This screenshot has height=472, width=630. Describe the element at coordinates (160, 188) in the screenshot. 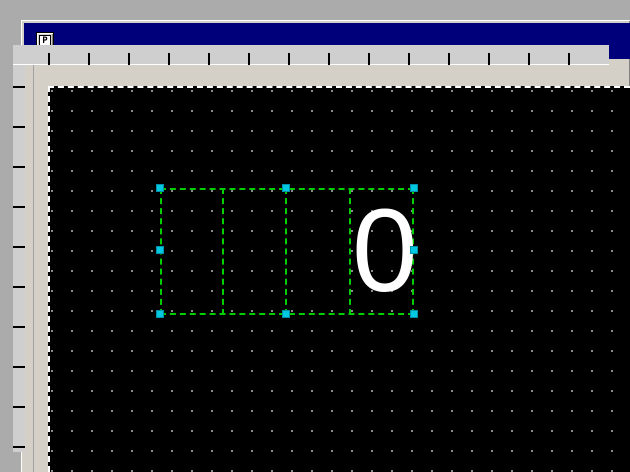

I see `resize-handle-top-left` at that location.